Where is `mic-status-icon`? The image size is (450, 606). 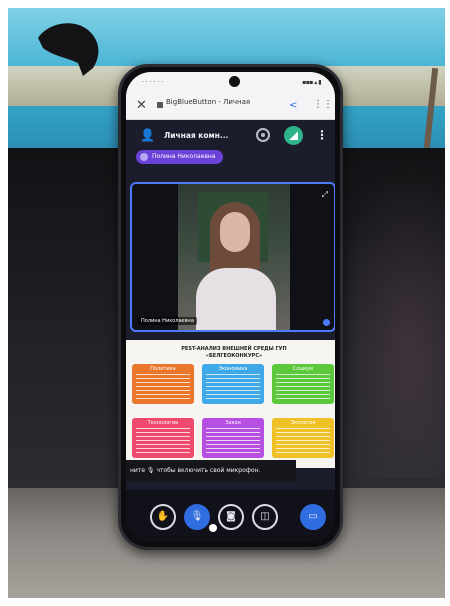 mic-status-icon is located at coordinates (326, 322).